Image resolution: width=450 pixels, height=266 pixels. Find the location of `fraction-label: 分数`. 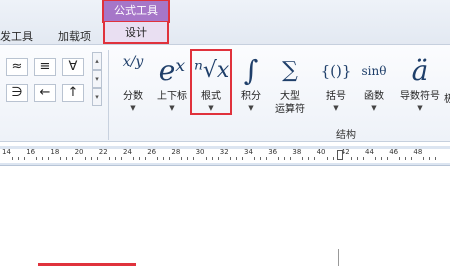

fraction-label: 分数 is located at coordinates (133, 96).